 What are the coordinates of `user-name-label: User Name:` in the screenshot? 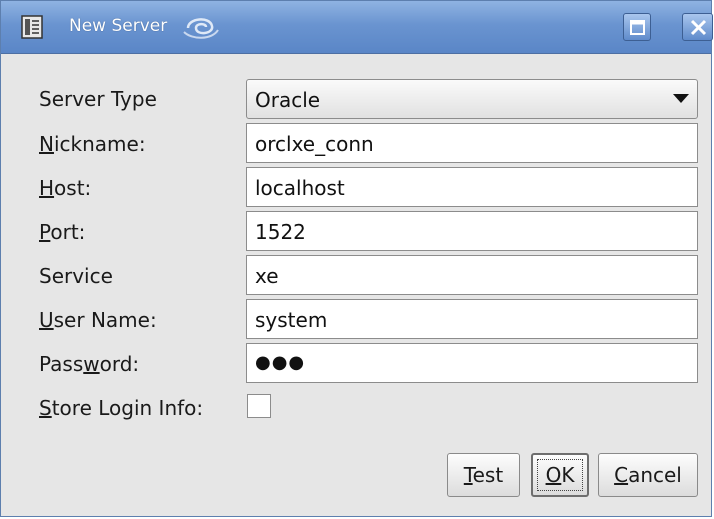 It's located at (98, 320).